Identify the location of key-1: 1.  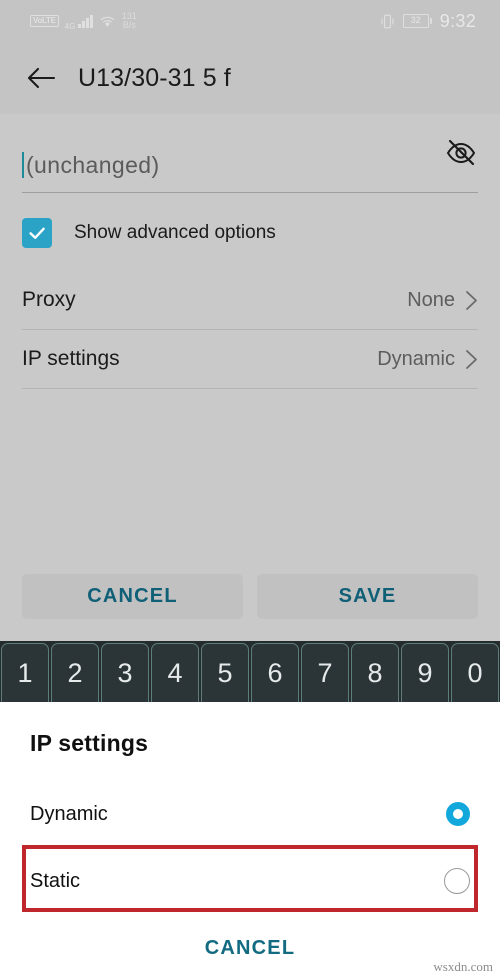
(25, 673).